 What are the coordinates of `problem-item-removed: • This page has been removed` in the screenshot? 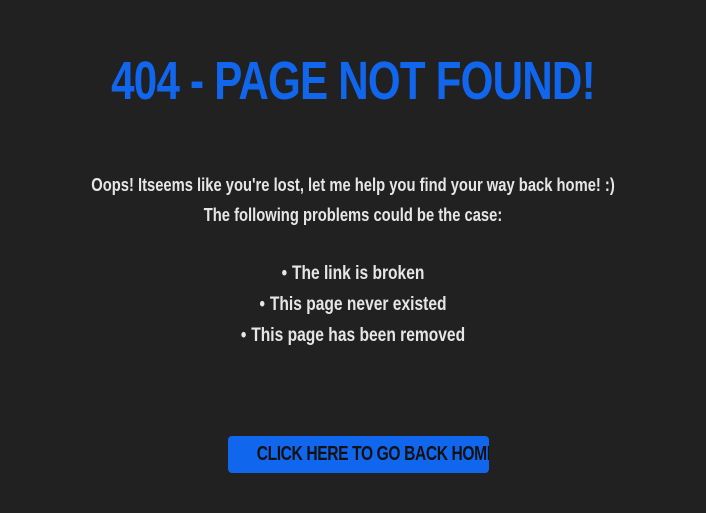 It's located at (353, 335).